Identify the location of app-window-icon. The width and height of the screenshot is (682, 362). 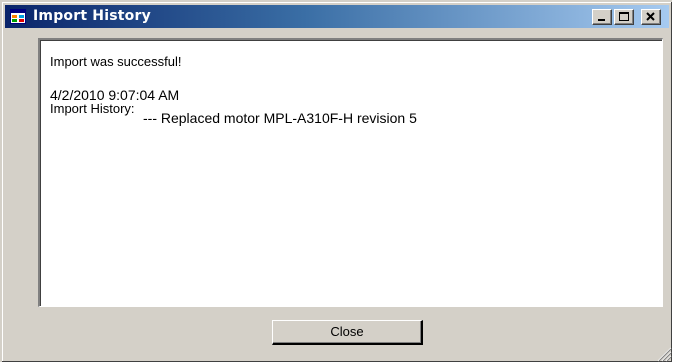
(18, 16).